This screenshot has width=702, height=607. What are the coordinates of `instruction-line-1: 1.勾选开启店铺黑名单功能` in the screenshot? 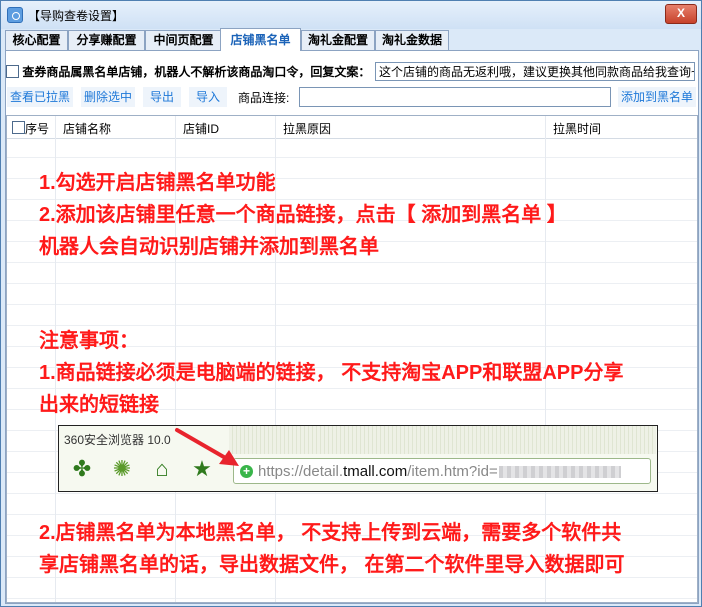 It's located at (157, 183).